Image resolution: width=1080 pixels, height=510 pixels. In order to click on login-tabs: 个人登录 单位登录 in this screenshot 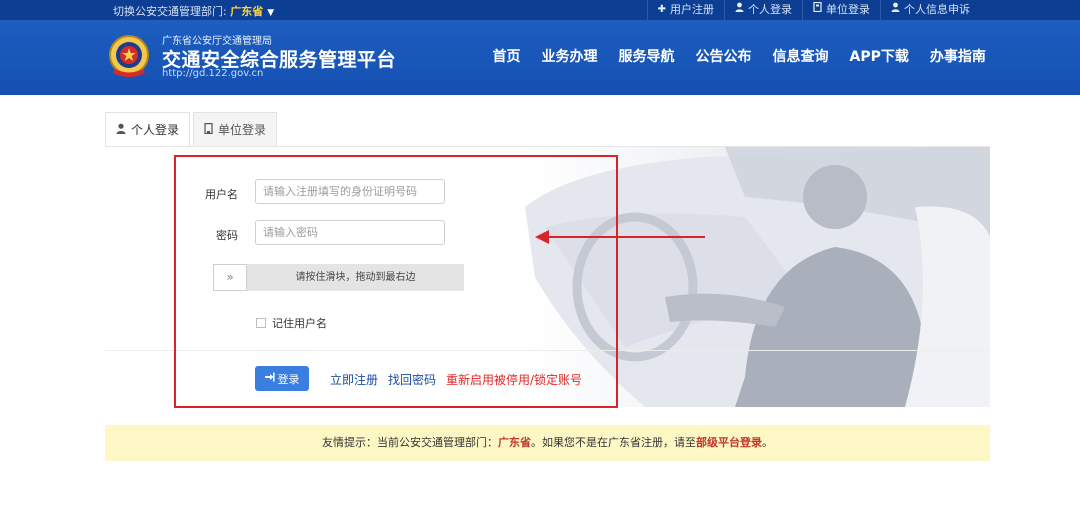, I will do `click(192, 129)`.